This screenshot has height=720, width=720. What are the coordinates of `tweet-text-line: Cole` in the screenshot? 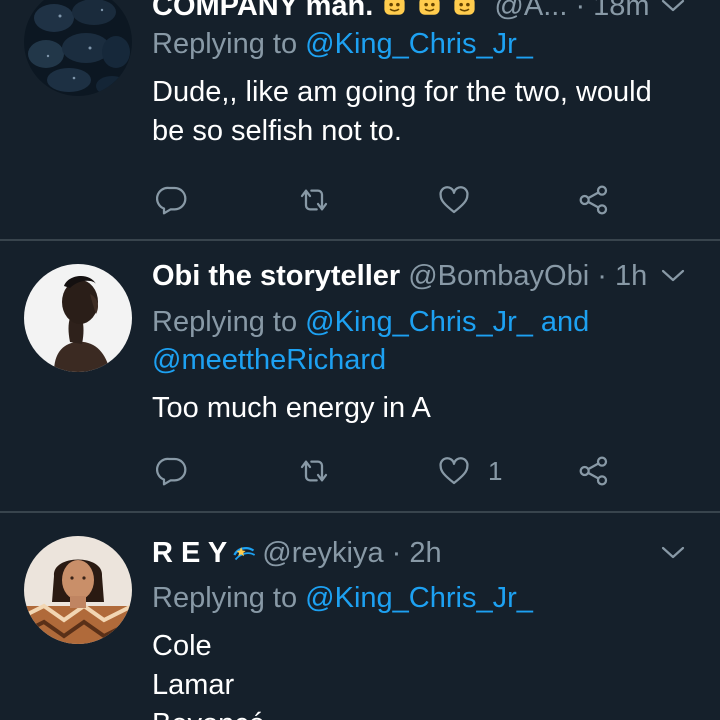 It's located at (182, 646).